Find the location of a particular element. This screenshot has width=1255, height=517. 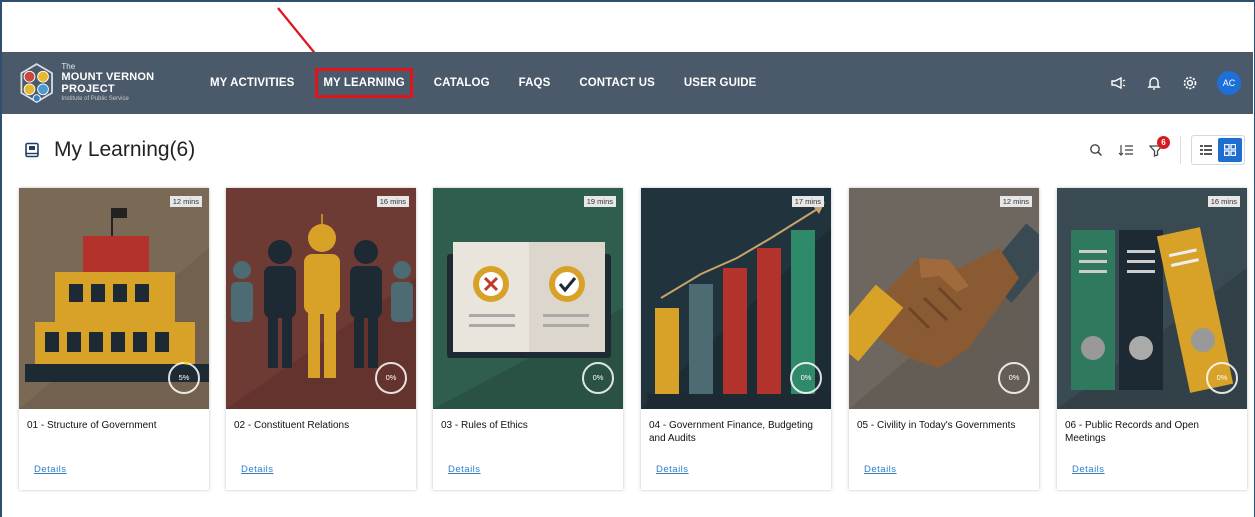

view-toggle is located at coordinates (1218, 150).